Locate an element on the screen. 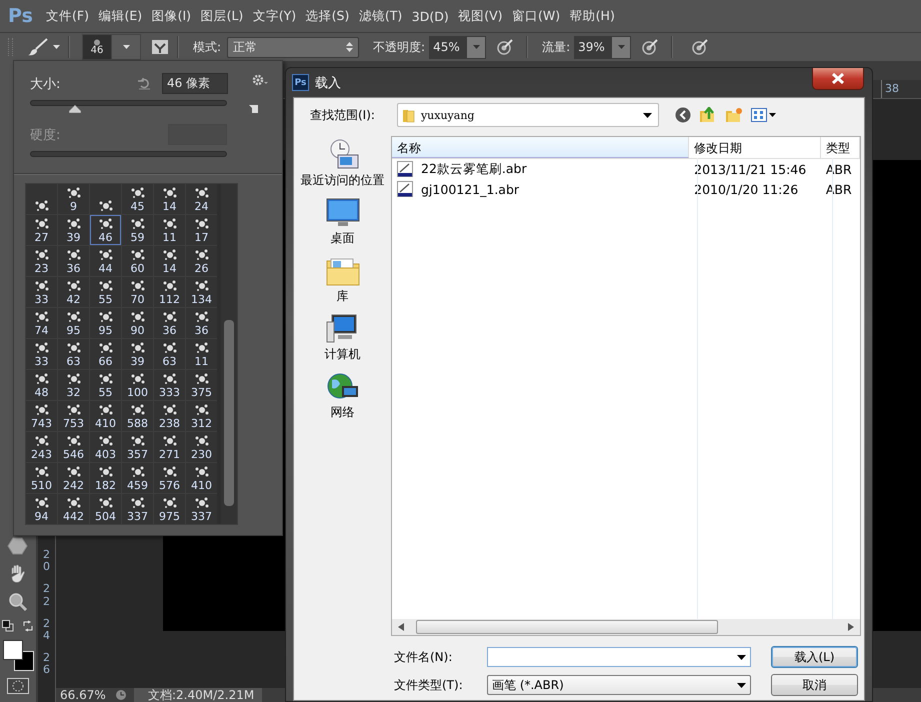  brush-preset: 375 is located at coordinates (201, 385).